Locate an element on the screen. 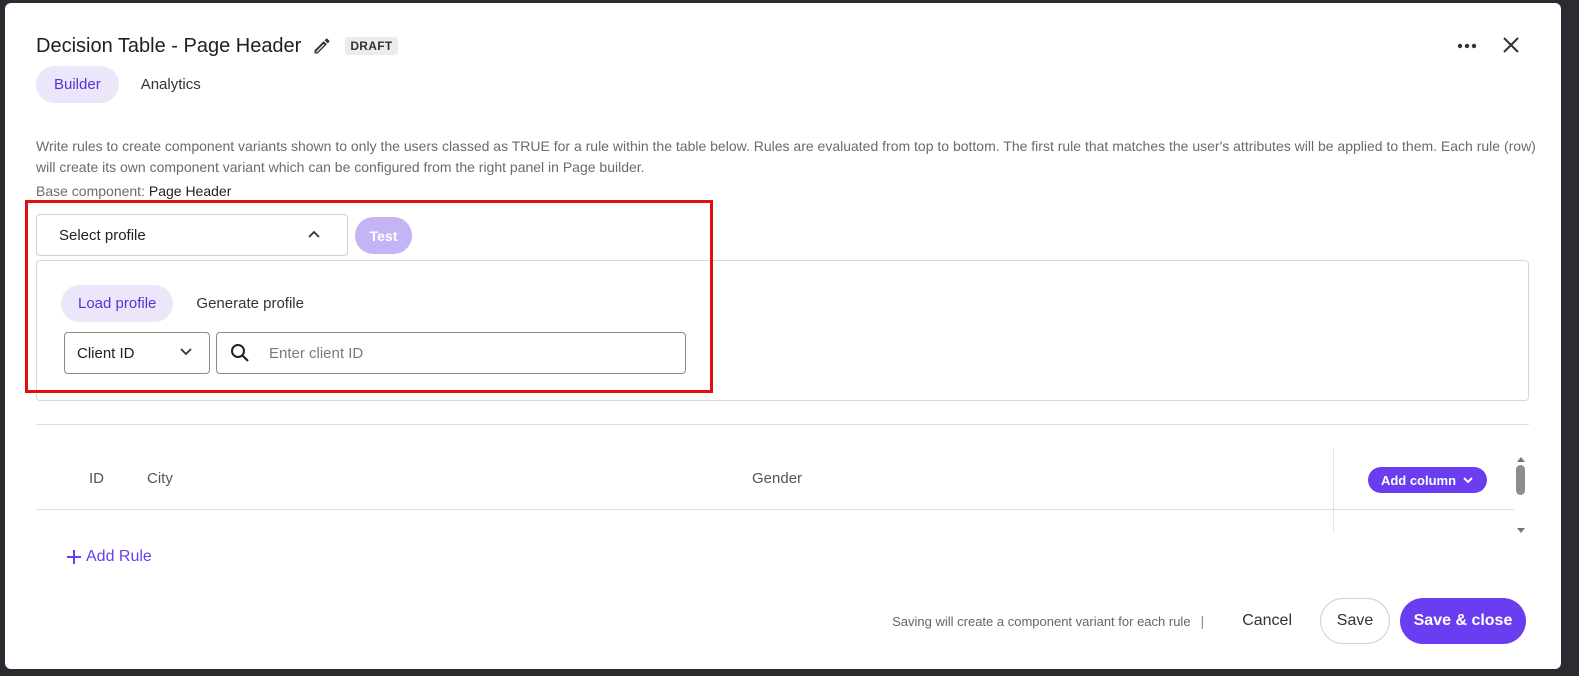 This screenshot has height=676, width=1579. id-type-select: Client ID is located at coordinates (137, 353).